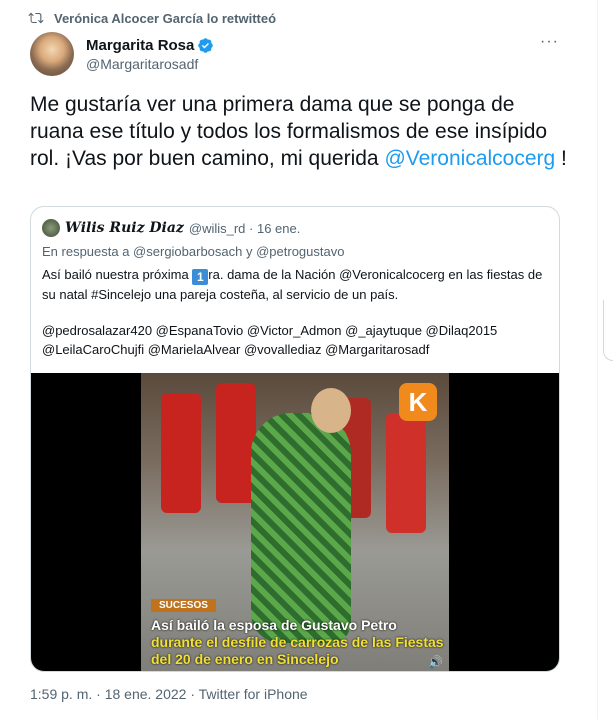 The image size is (613, 719). I want to click on tweet-author: Margarita Rosa @Margaritarosadf, so click(122, 54).